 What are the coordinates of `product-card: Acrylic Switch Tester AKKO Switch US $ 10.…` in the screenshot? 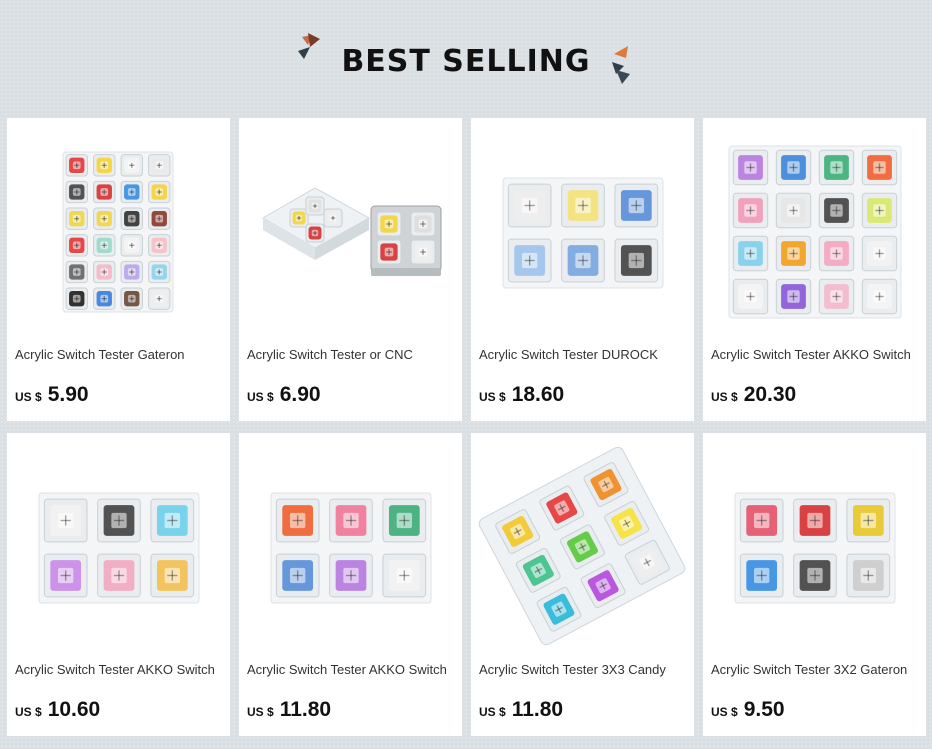 It's located at (118, 584).